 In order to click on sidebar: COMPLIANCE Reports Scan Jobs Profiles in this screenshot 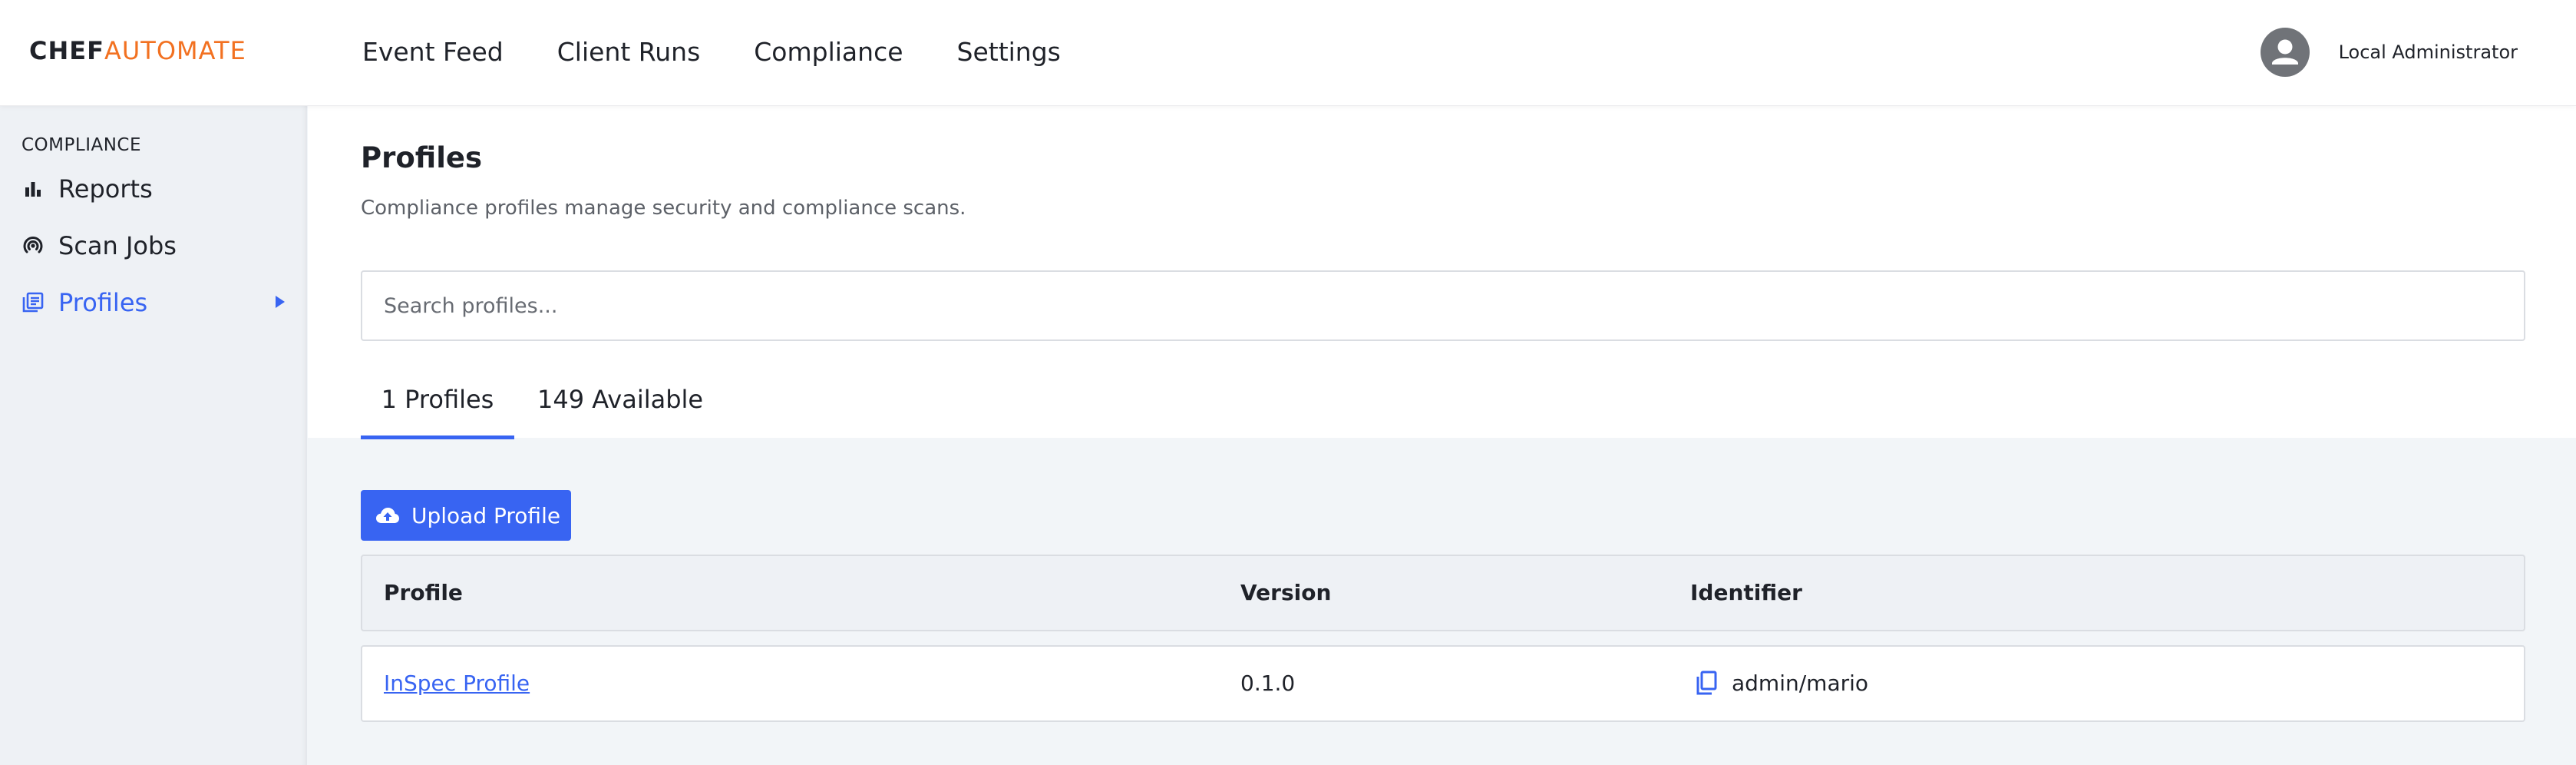, I will do `click(153, 435)`.